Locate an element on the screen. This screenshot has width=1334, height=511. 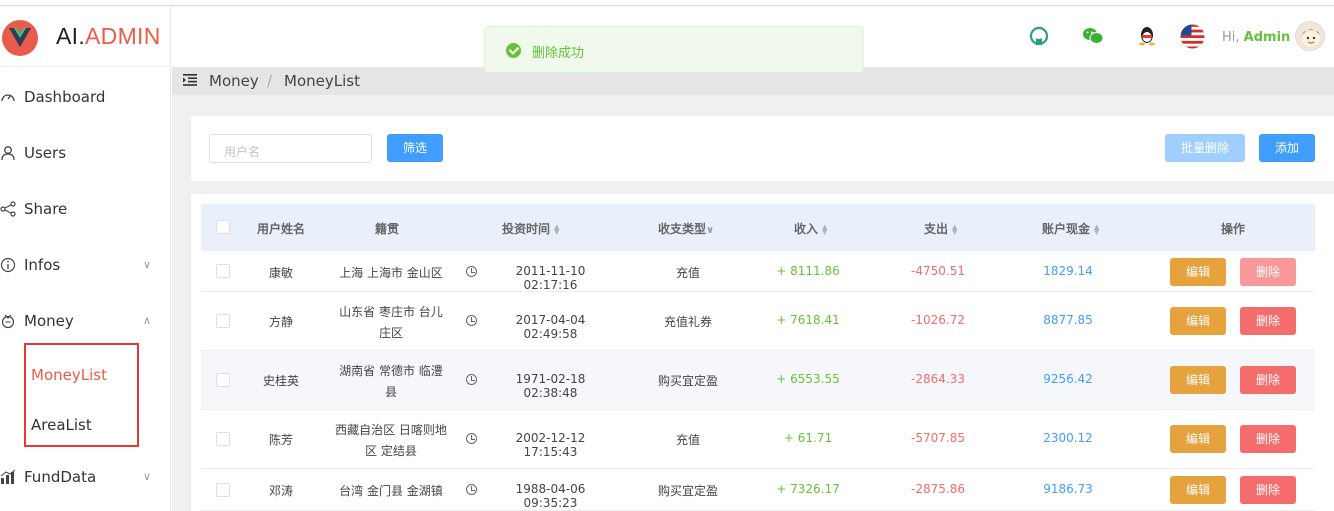
cell-cash: 1829.14 is located at coordinates (1068, 271).